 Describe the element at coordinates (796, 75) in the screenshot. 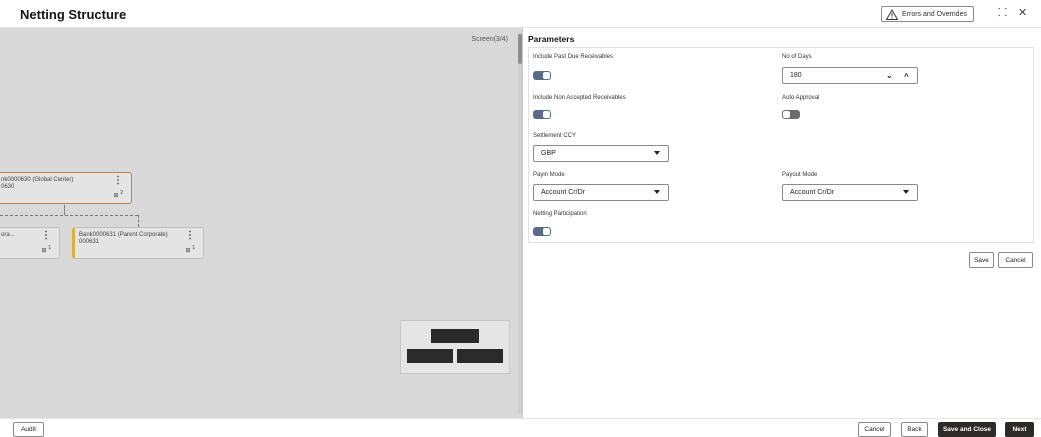

I see `no-of-days-value: 180` at that location.